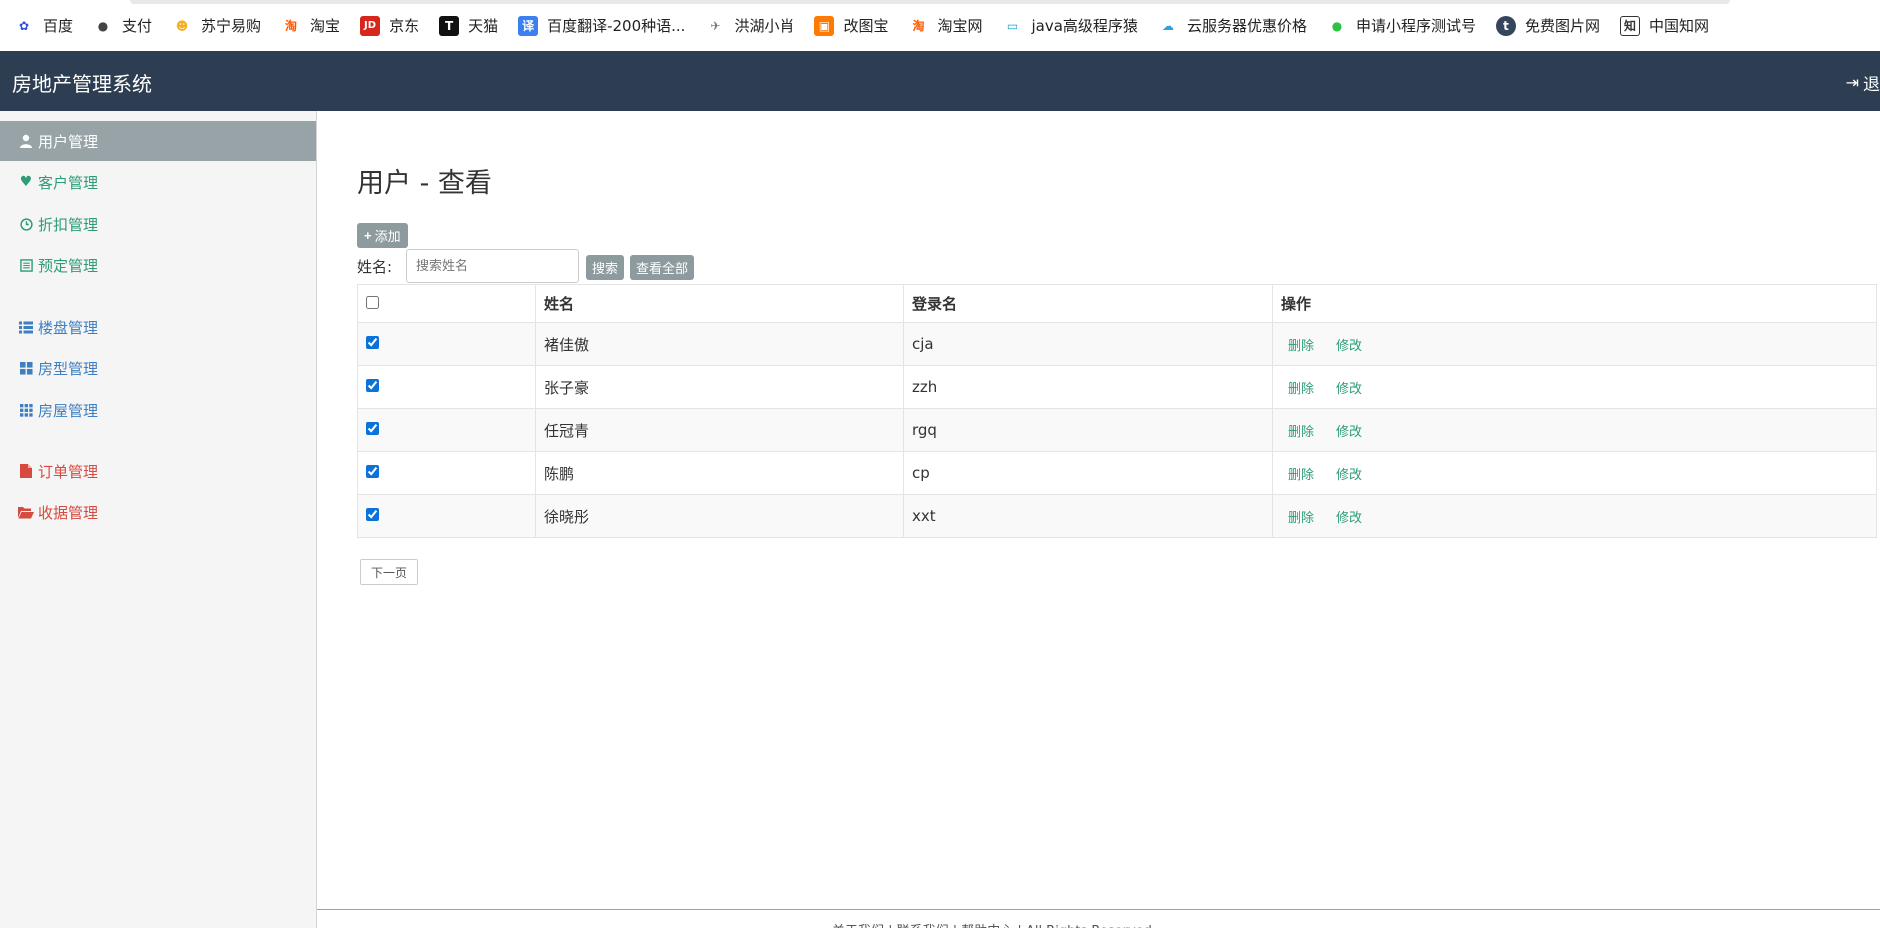 The height and width of the screenshot is (928, 1880). I want to click on sidebar-item-label: 房屋管理, so click(68, 410).